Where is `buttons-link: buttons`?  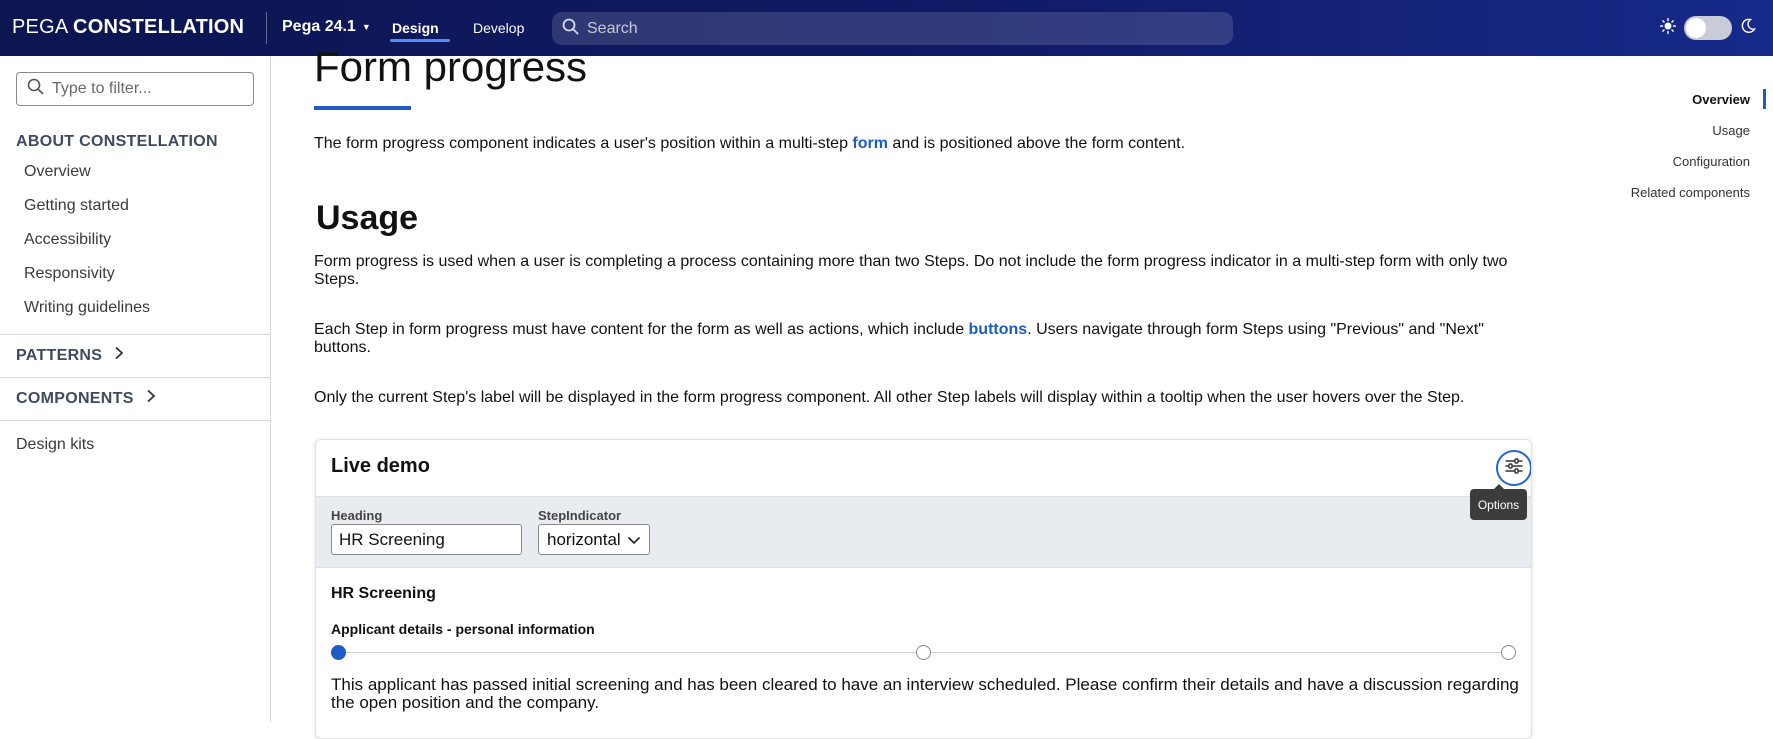 buttons-link: buttons is located at coordinates (998, 329).